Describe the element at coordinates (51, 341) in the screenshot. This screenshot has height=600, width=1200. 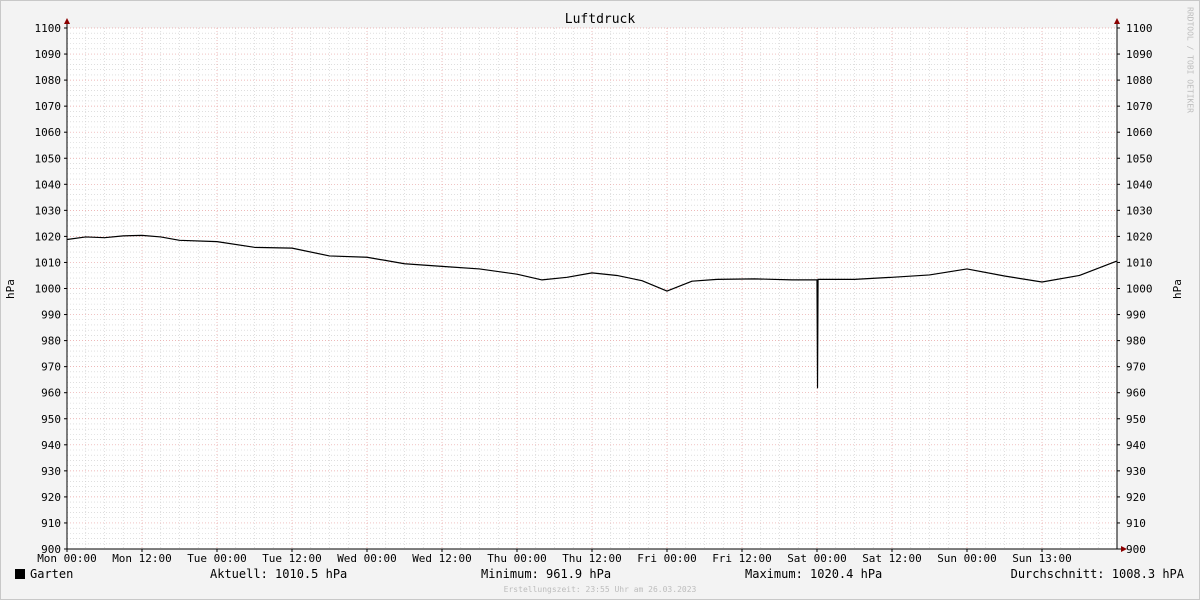
I see `y-tick-label-left: 980` at that location.